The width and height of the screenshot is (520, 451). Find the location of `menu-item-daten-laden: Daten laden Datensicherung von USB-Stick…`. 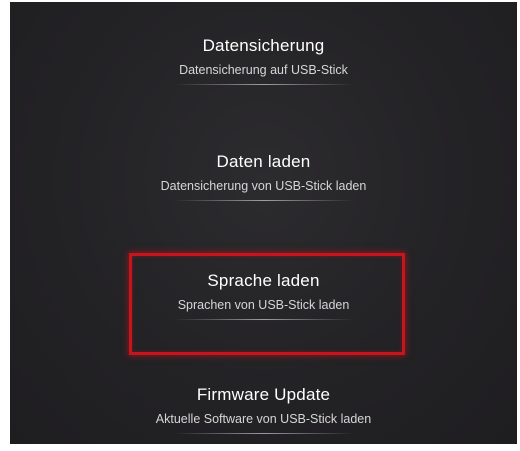

menu-item-daten-laden: Daten laden Datensicherung von USB-Stick… is located at coordinates (263, 176).